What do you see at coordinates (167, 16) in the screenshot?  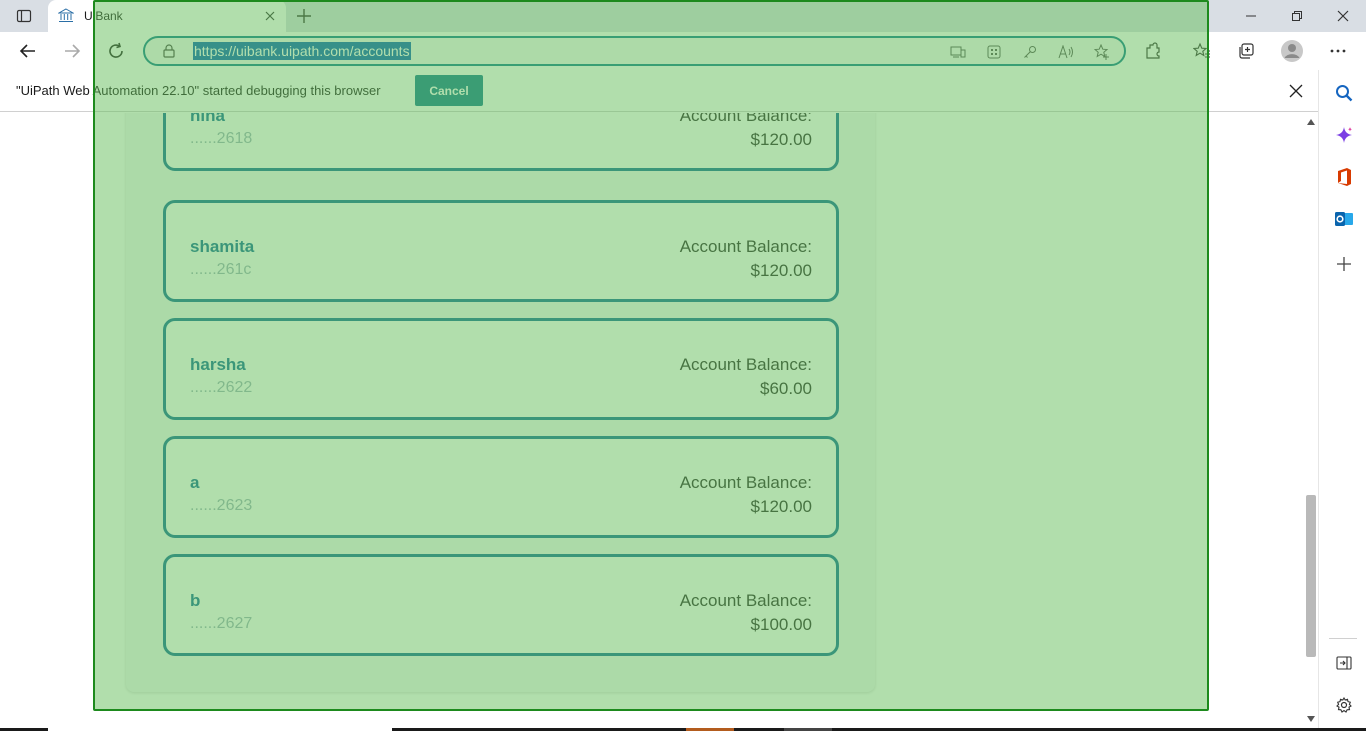 I see `tab-uibank: UiBank` at bounding box center [167, 16].